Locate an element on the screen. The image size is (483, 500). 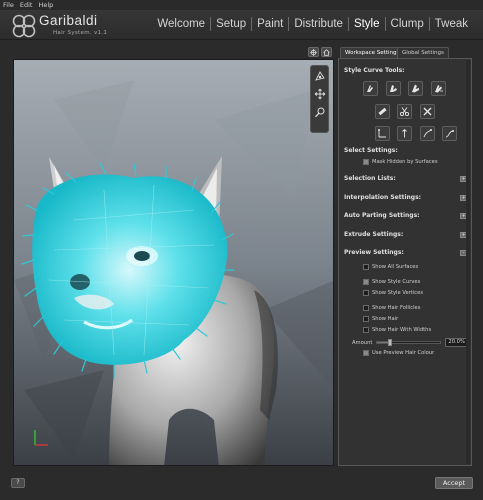
crosshair-icon is located at coordinates (313, 52).